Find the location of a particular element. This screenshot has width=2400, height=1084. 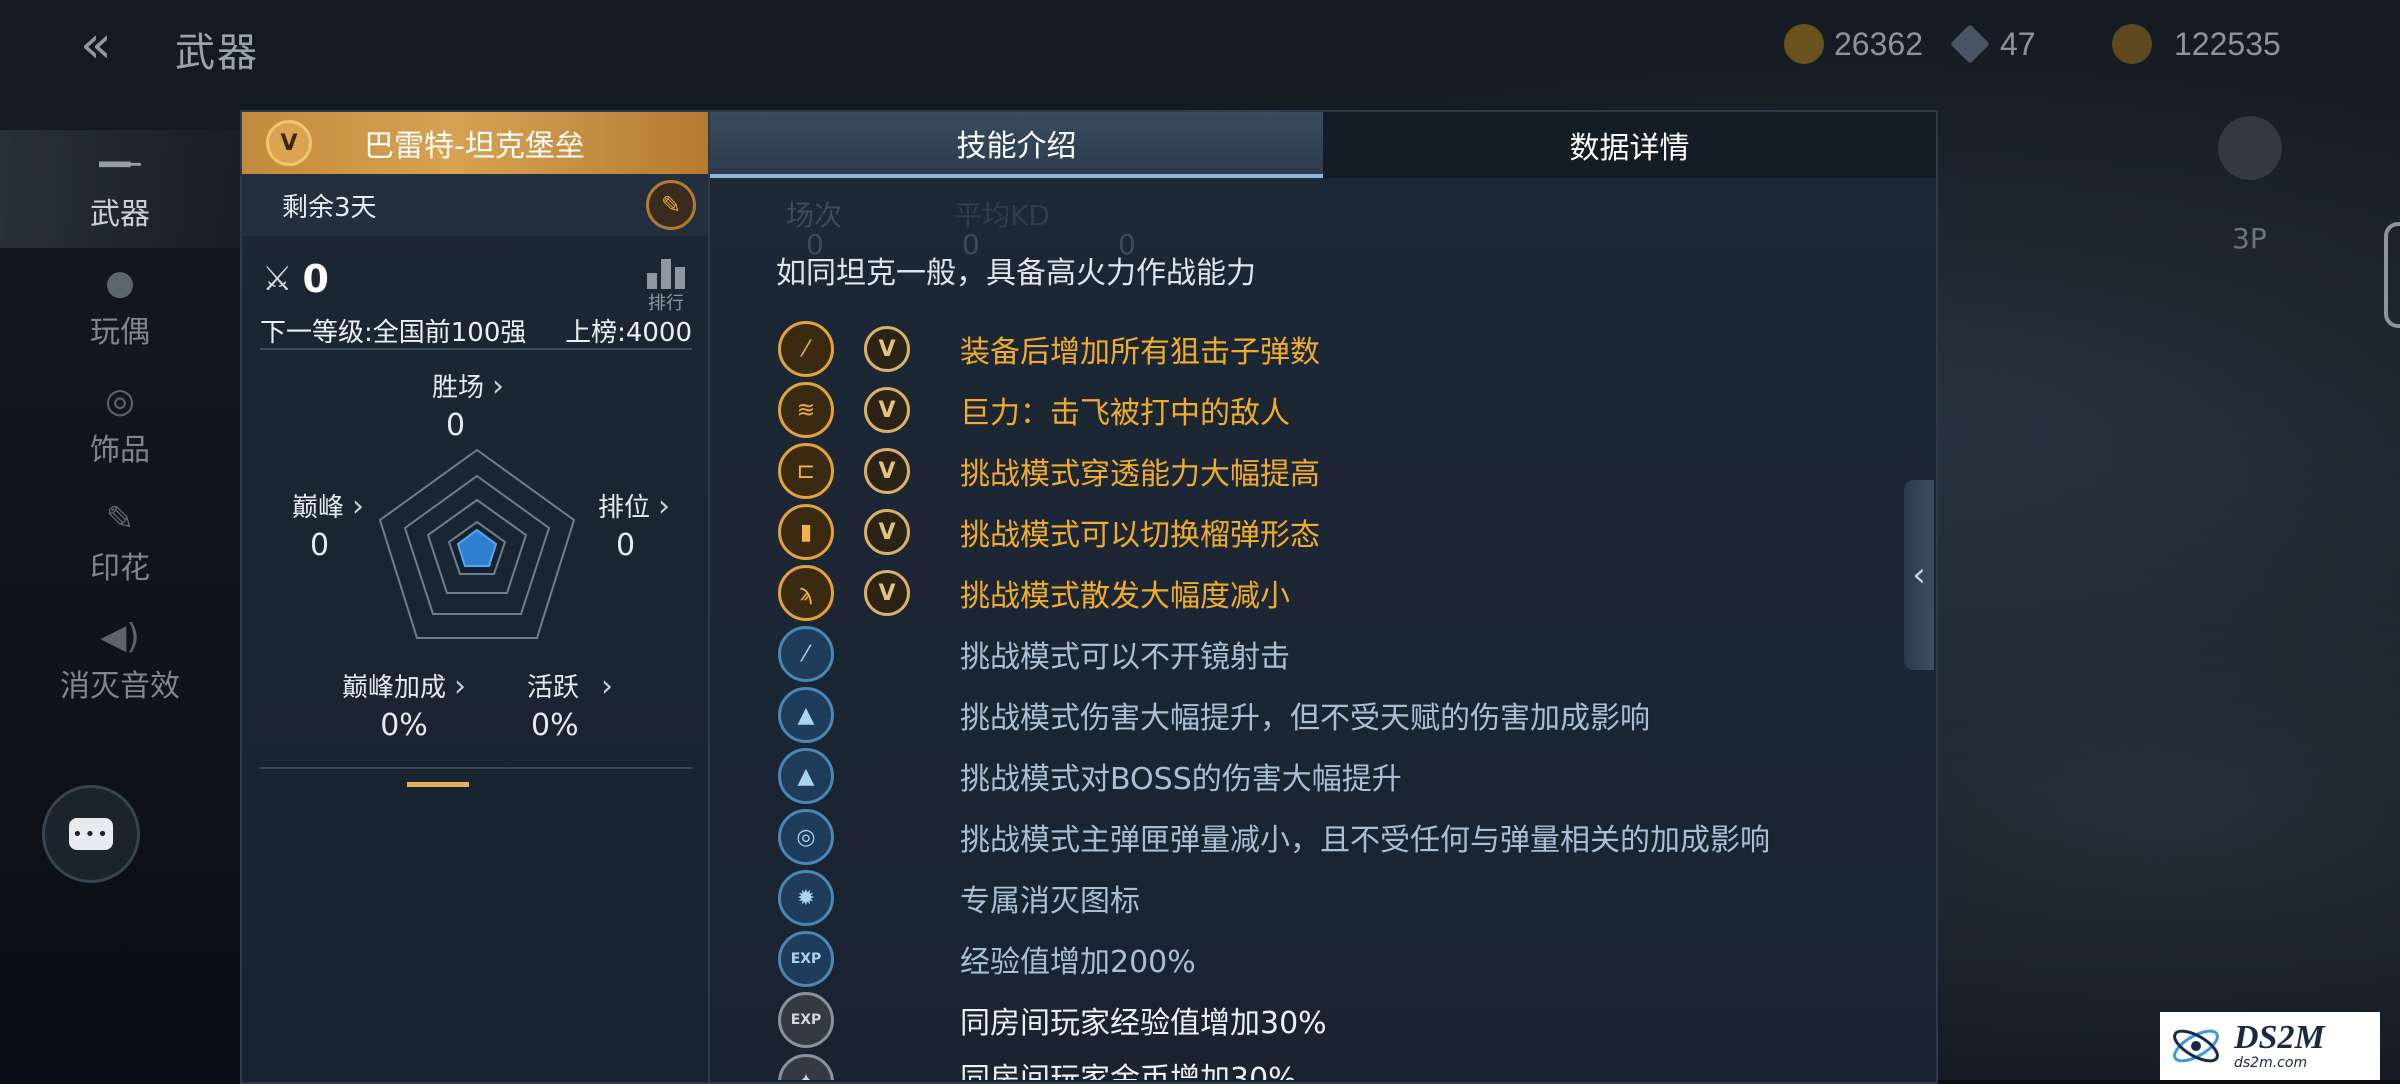

right-drawer-handle is located at coordinates (2392, 275).